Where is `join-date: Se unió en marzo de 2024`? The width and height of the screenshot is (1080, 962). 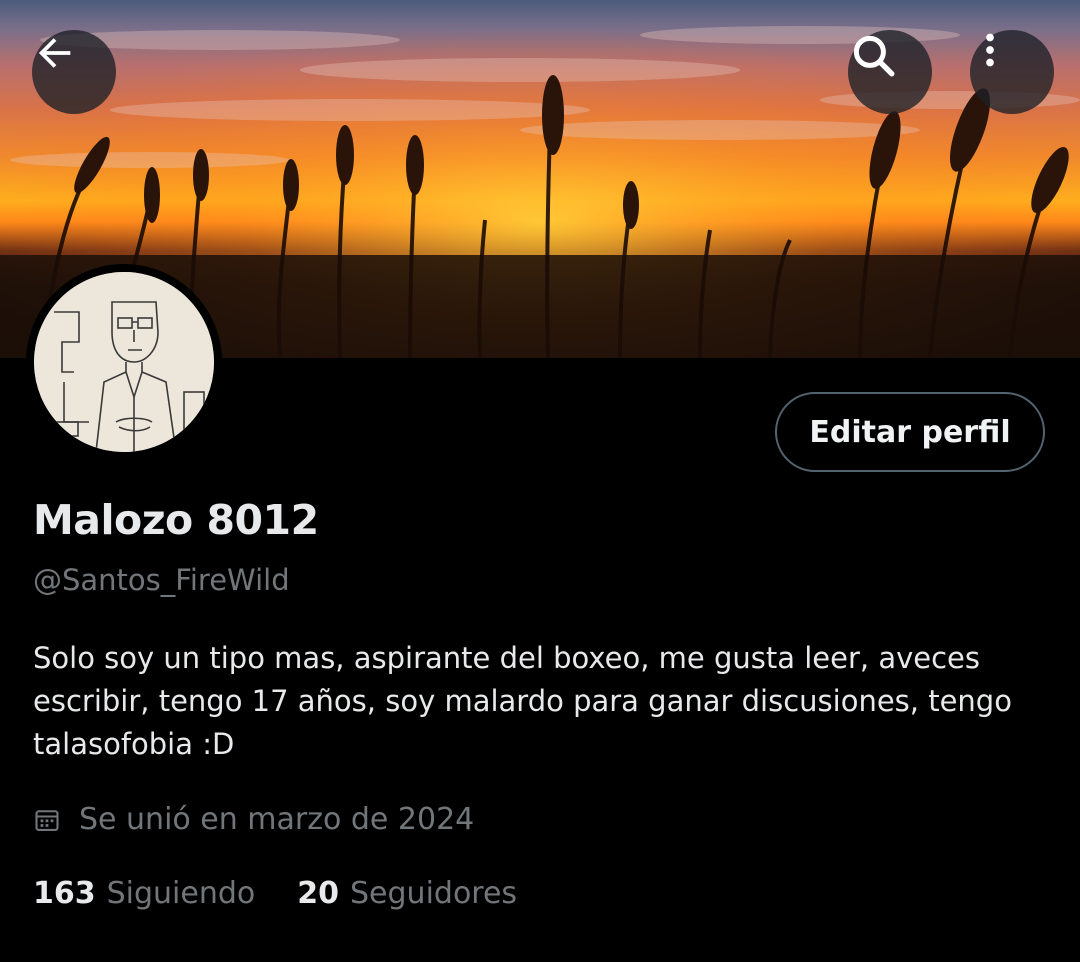 join-date: Se unió en marzo de 2024 is located at coordinates (253, 819).